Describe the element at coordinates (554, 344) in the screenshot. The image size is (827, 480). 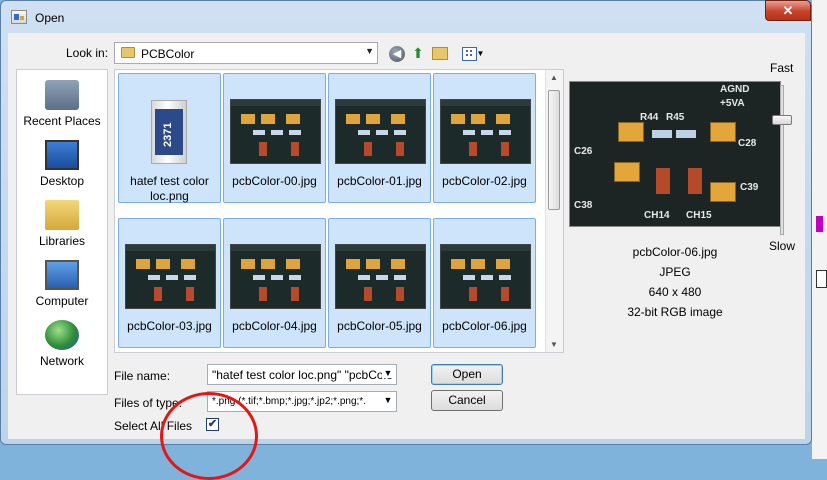
I see `scroll-down-icon: ▼` at that location.